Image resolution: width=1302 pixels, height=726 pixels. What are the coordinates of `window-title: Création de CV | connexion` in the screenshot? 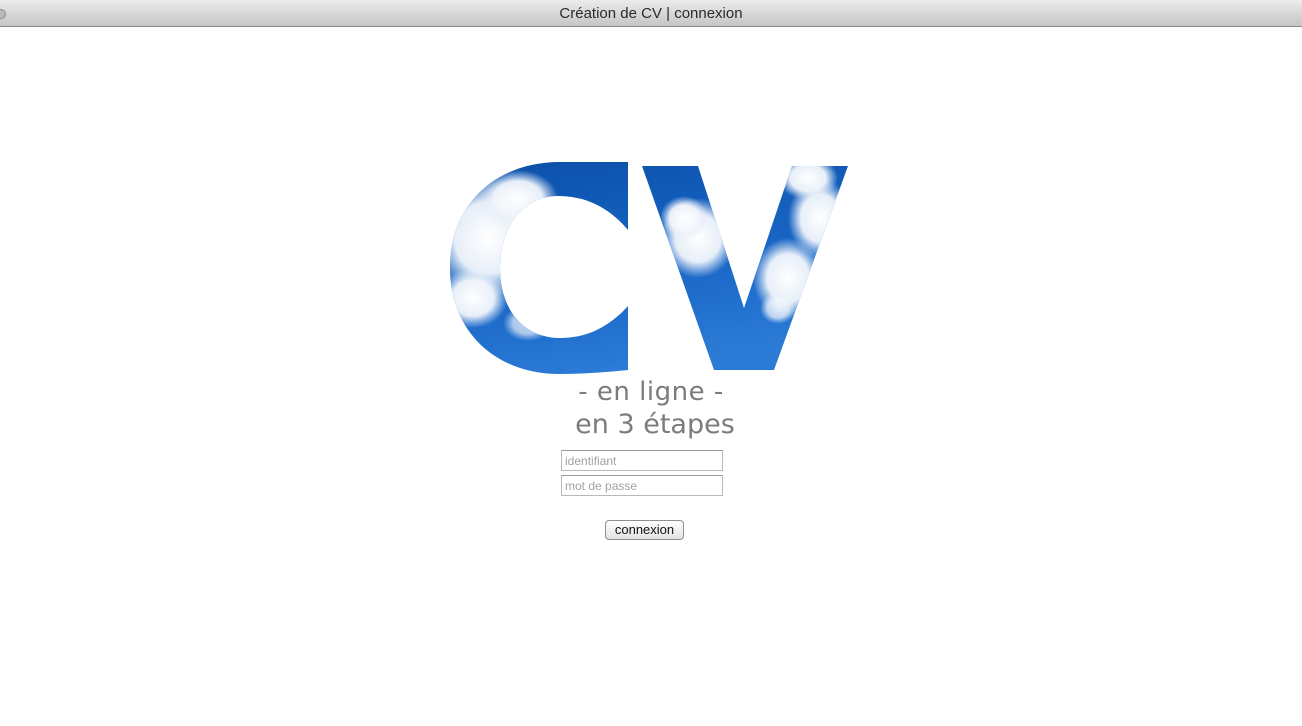 It's located at (651, 13).